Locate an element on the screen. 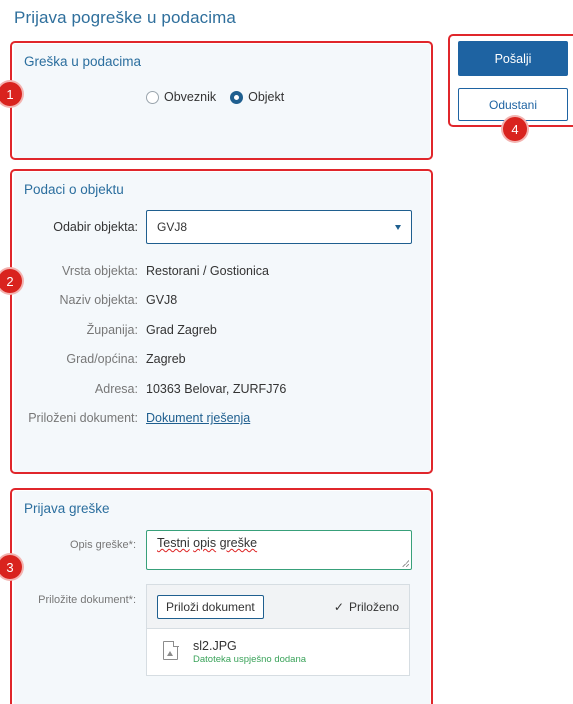  radio-objekt: Objekt is located at coordinates (257, 97).